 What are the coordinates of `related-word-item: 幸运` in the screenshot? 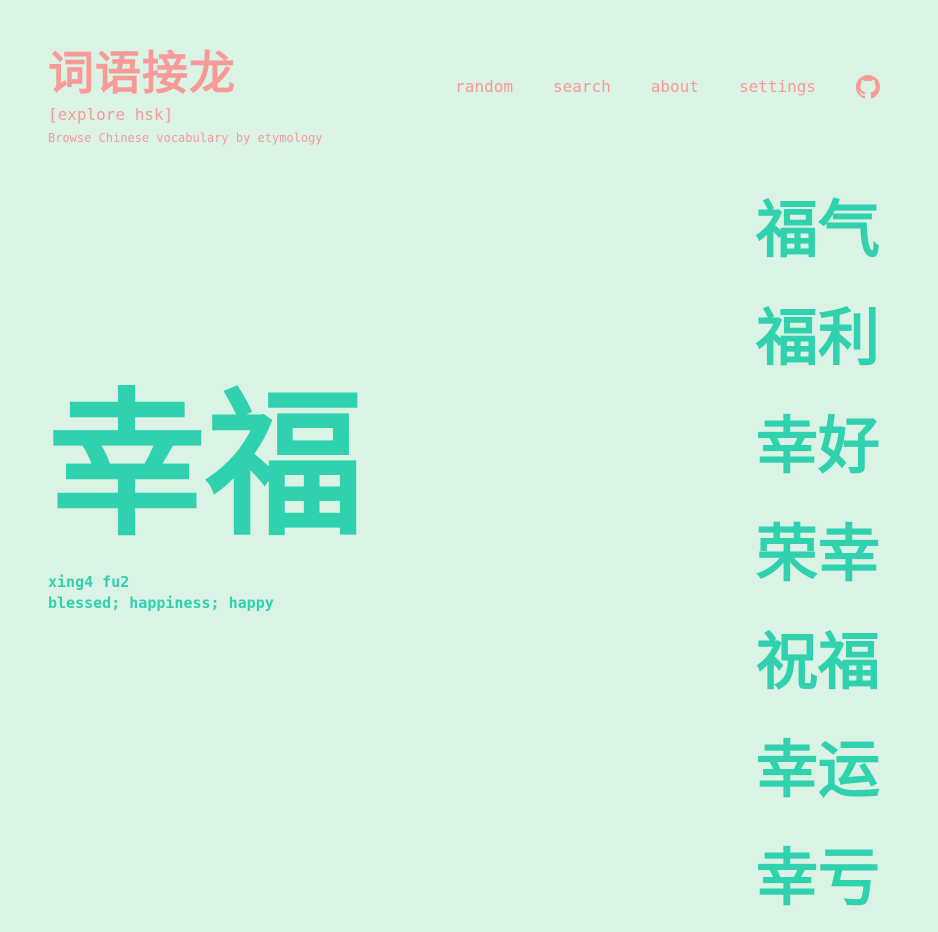 It's located at (818, 770).